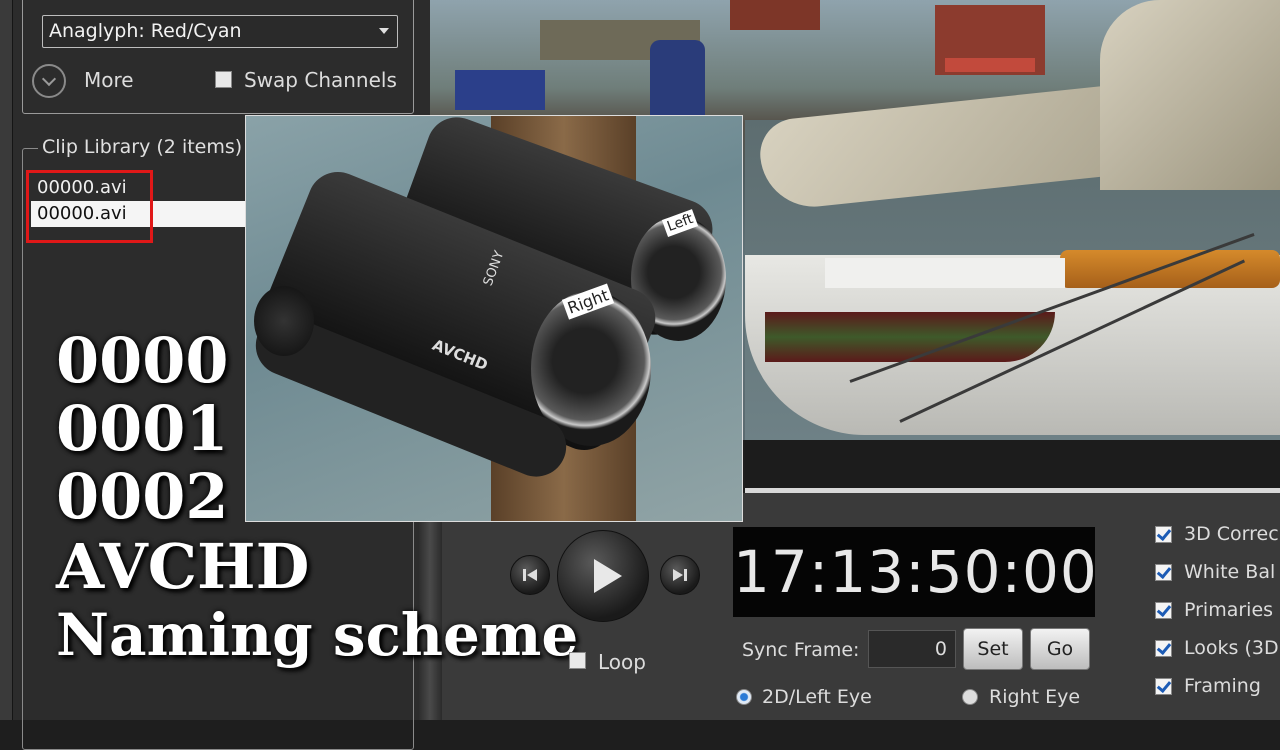 This screenshot has height=750, width=1280. Describe the element at coordinates (577, 660) in the screenshot. I see `loop-checkbox` at that location.